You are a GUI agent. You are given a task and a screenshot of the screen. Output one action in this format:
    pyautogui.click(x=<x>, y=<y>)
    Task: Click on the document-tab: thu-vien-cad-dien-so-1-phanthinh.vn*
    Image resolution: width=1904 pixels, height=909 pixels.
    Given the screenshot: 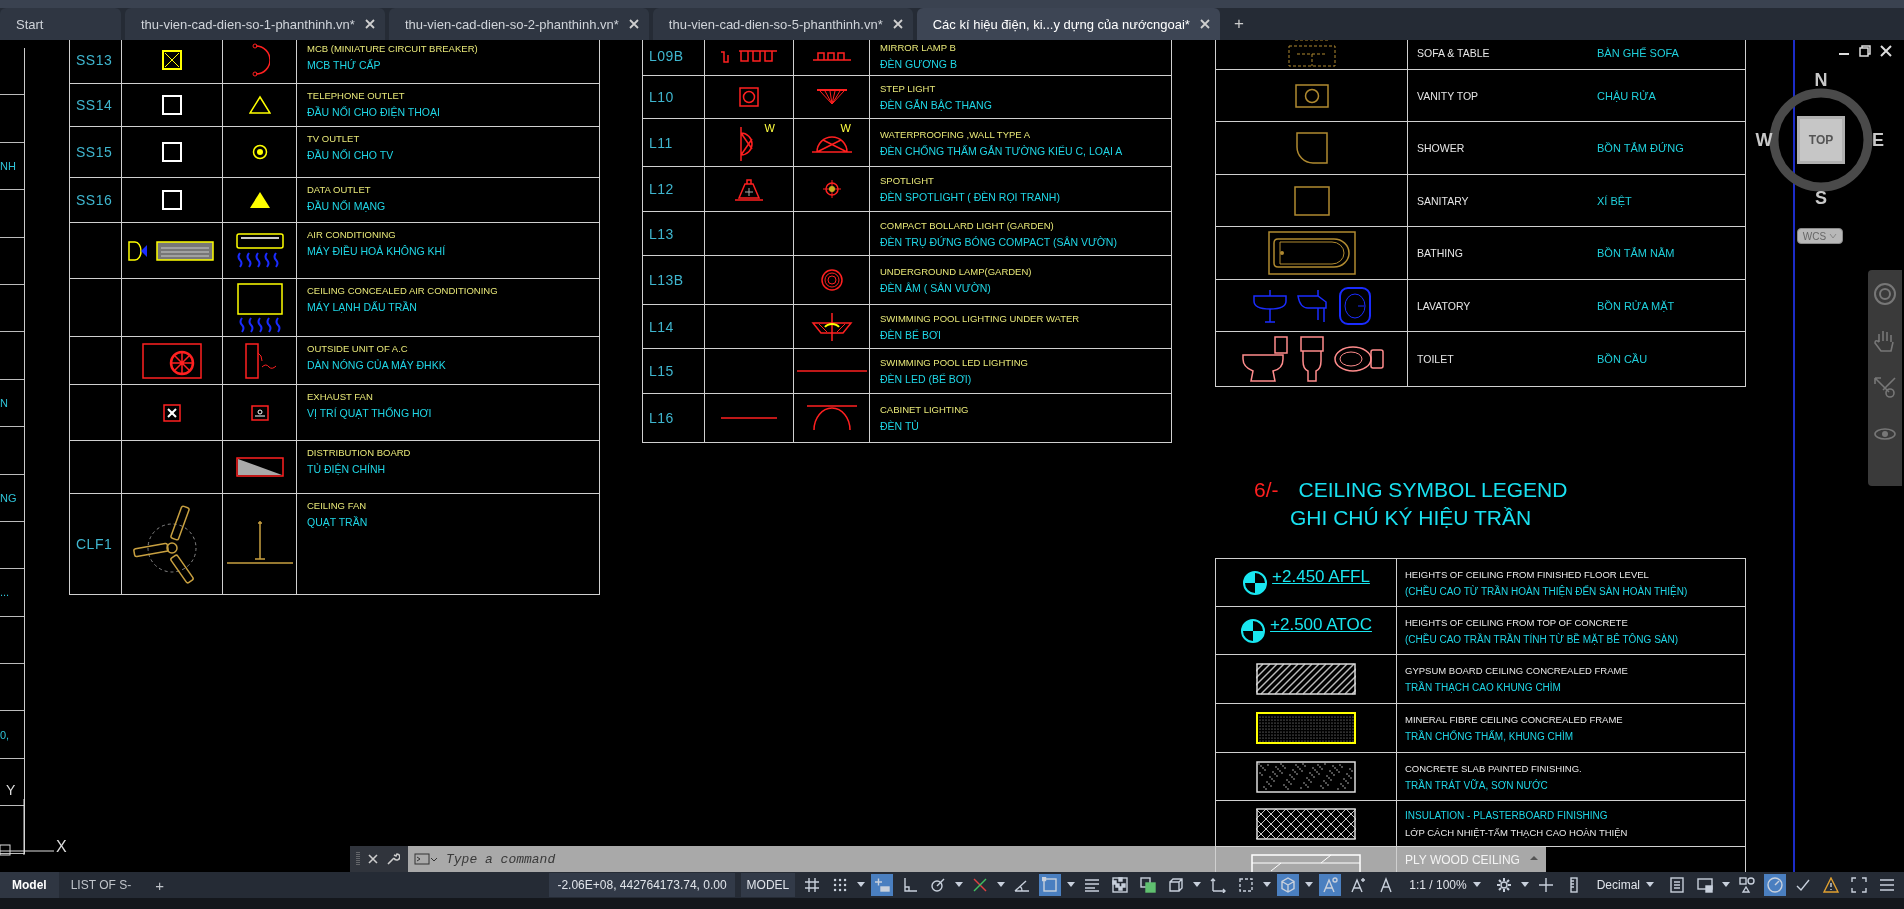 What is the action you would take?
    pyautogui.click(x=255, y=24)
    